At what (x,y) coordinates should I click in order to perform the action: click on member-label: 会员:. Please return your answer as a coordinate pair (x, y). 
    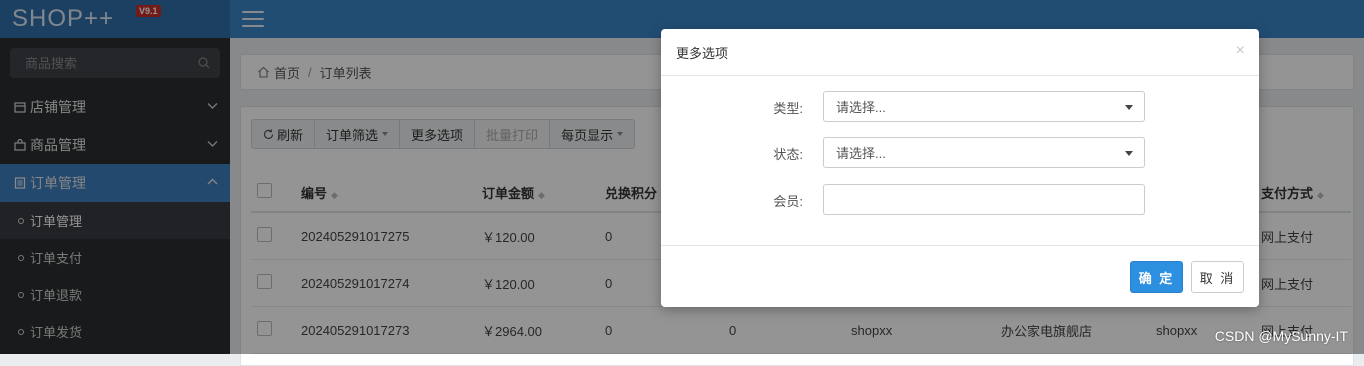
    Looking at the image, I should click on (788, 201).